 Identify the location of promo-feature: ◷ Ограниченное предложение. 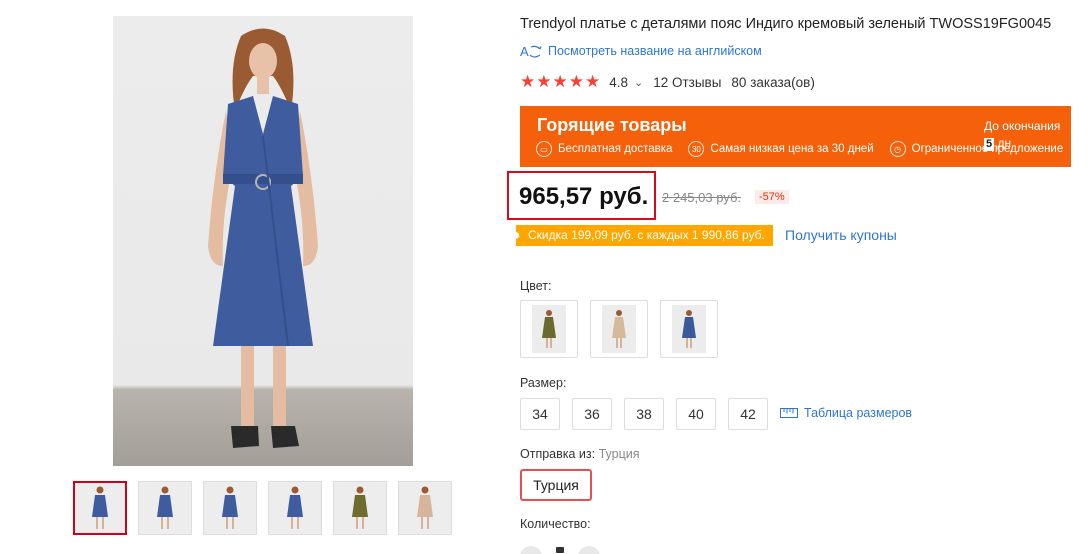
(976, 149).